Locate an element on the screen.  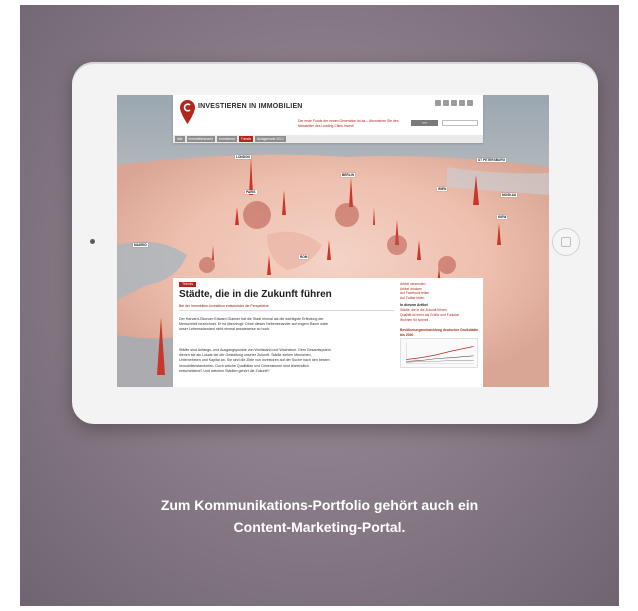
nav-tab-alle: Alle is located at coordinates (180, 139).